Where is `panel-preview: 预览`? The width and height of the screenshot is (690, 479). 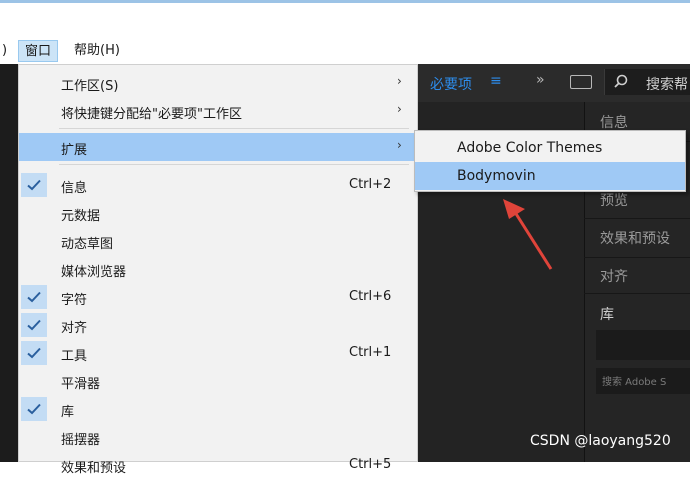 panel-preview: 预览 is located at coordinates (614, 200).